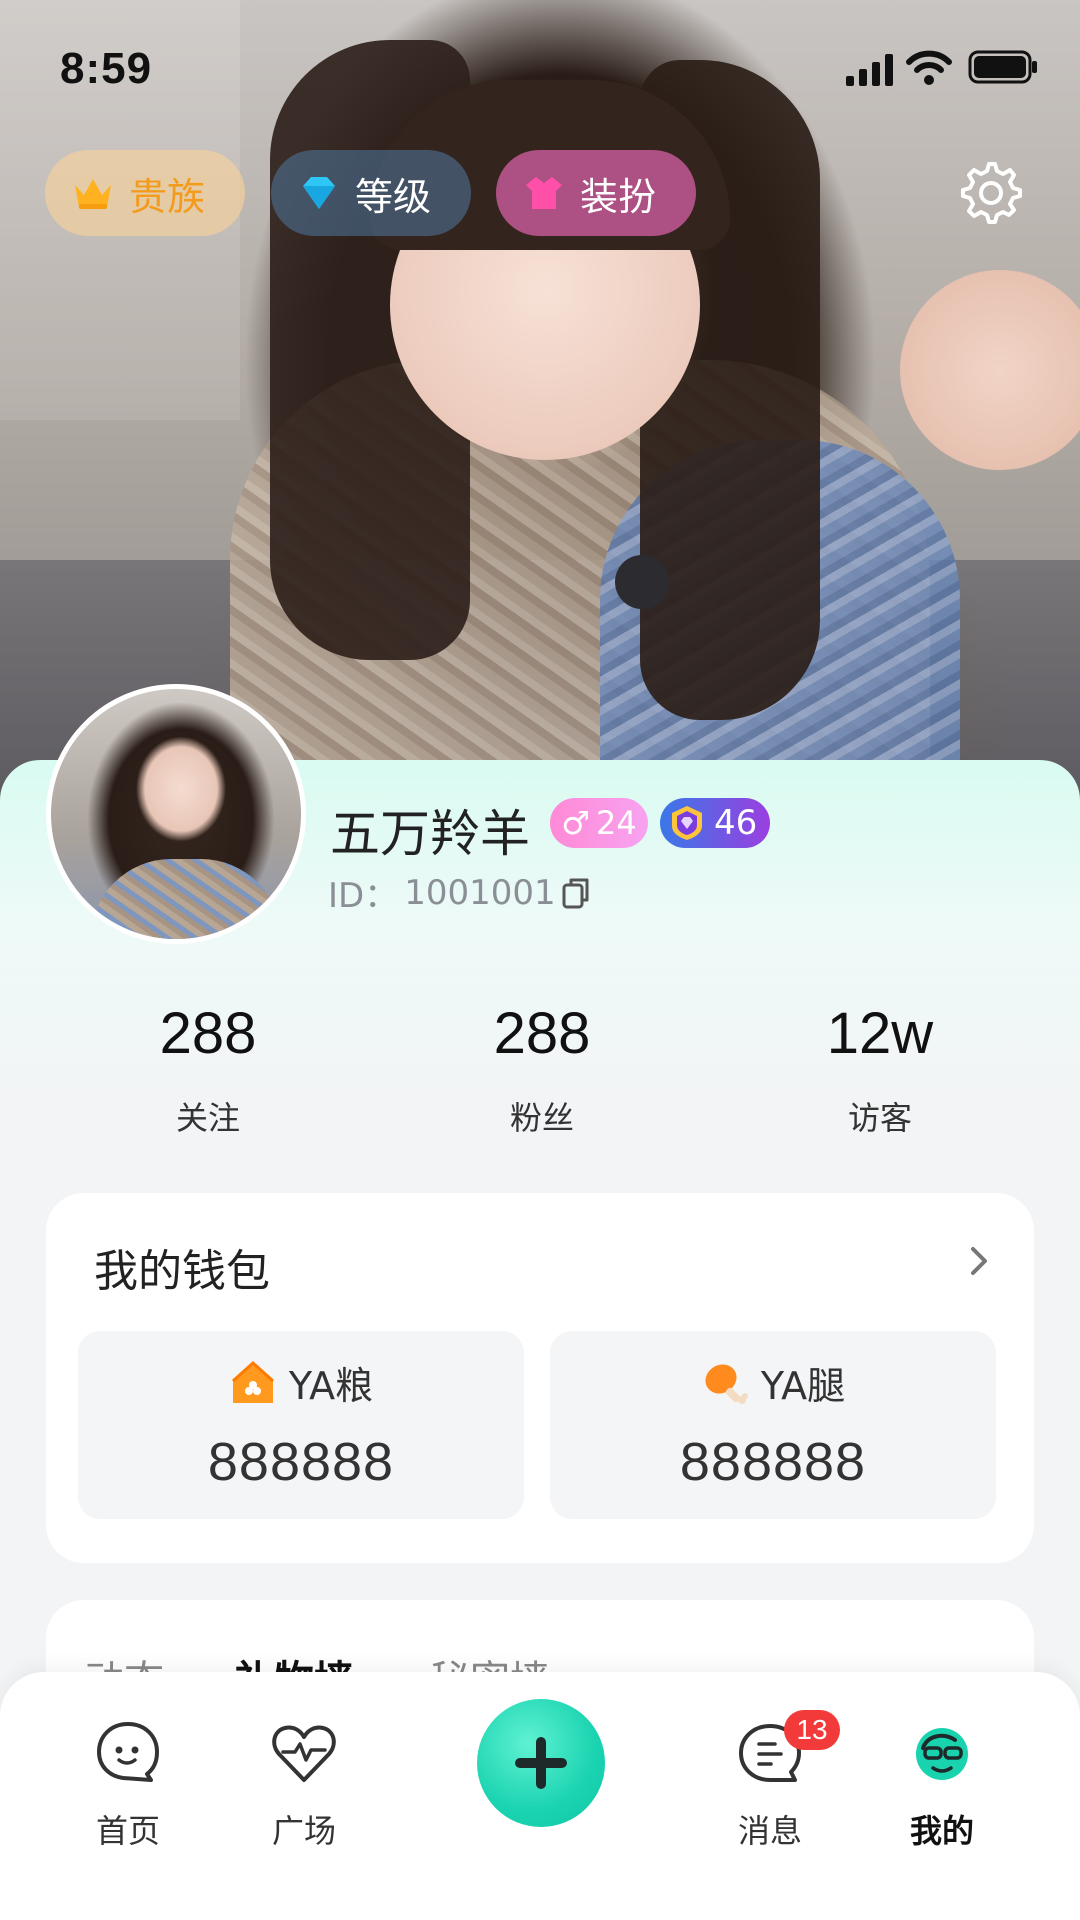 The width and height of the screenshot is (1080, 1920). I want to click on crown-icon, so click(93, 194).